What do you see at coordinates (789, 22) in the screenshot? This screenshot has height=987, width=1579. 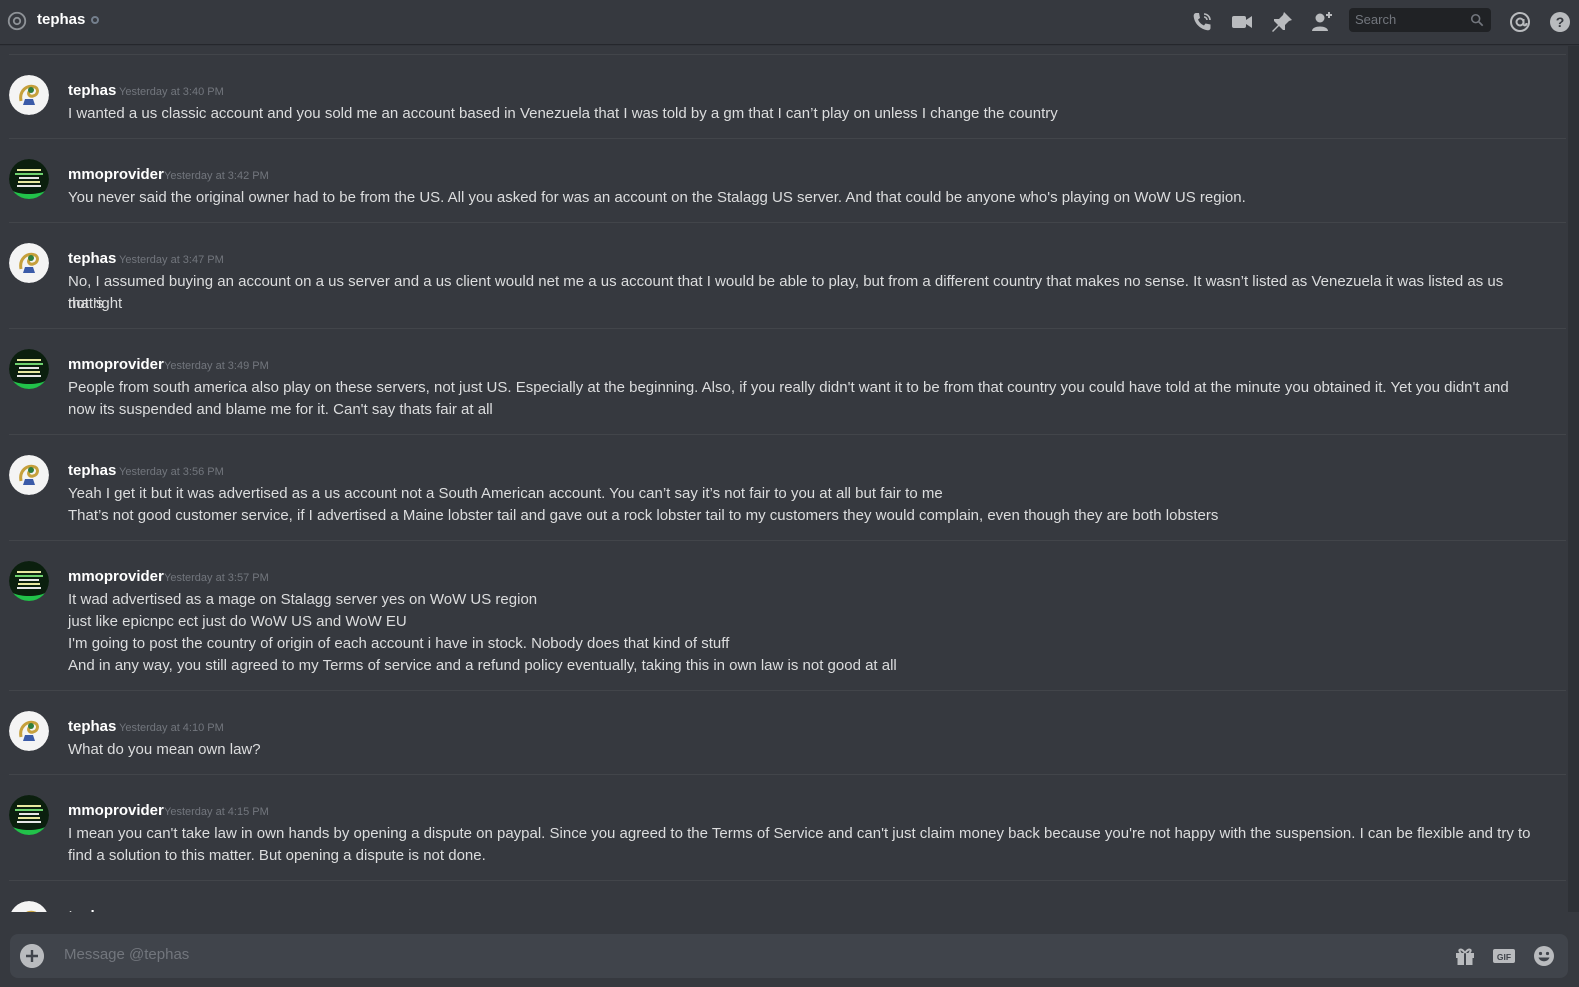 I see `channel-header: tephas Search ?` at bounding box center [789, 22].